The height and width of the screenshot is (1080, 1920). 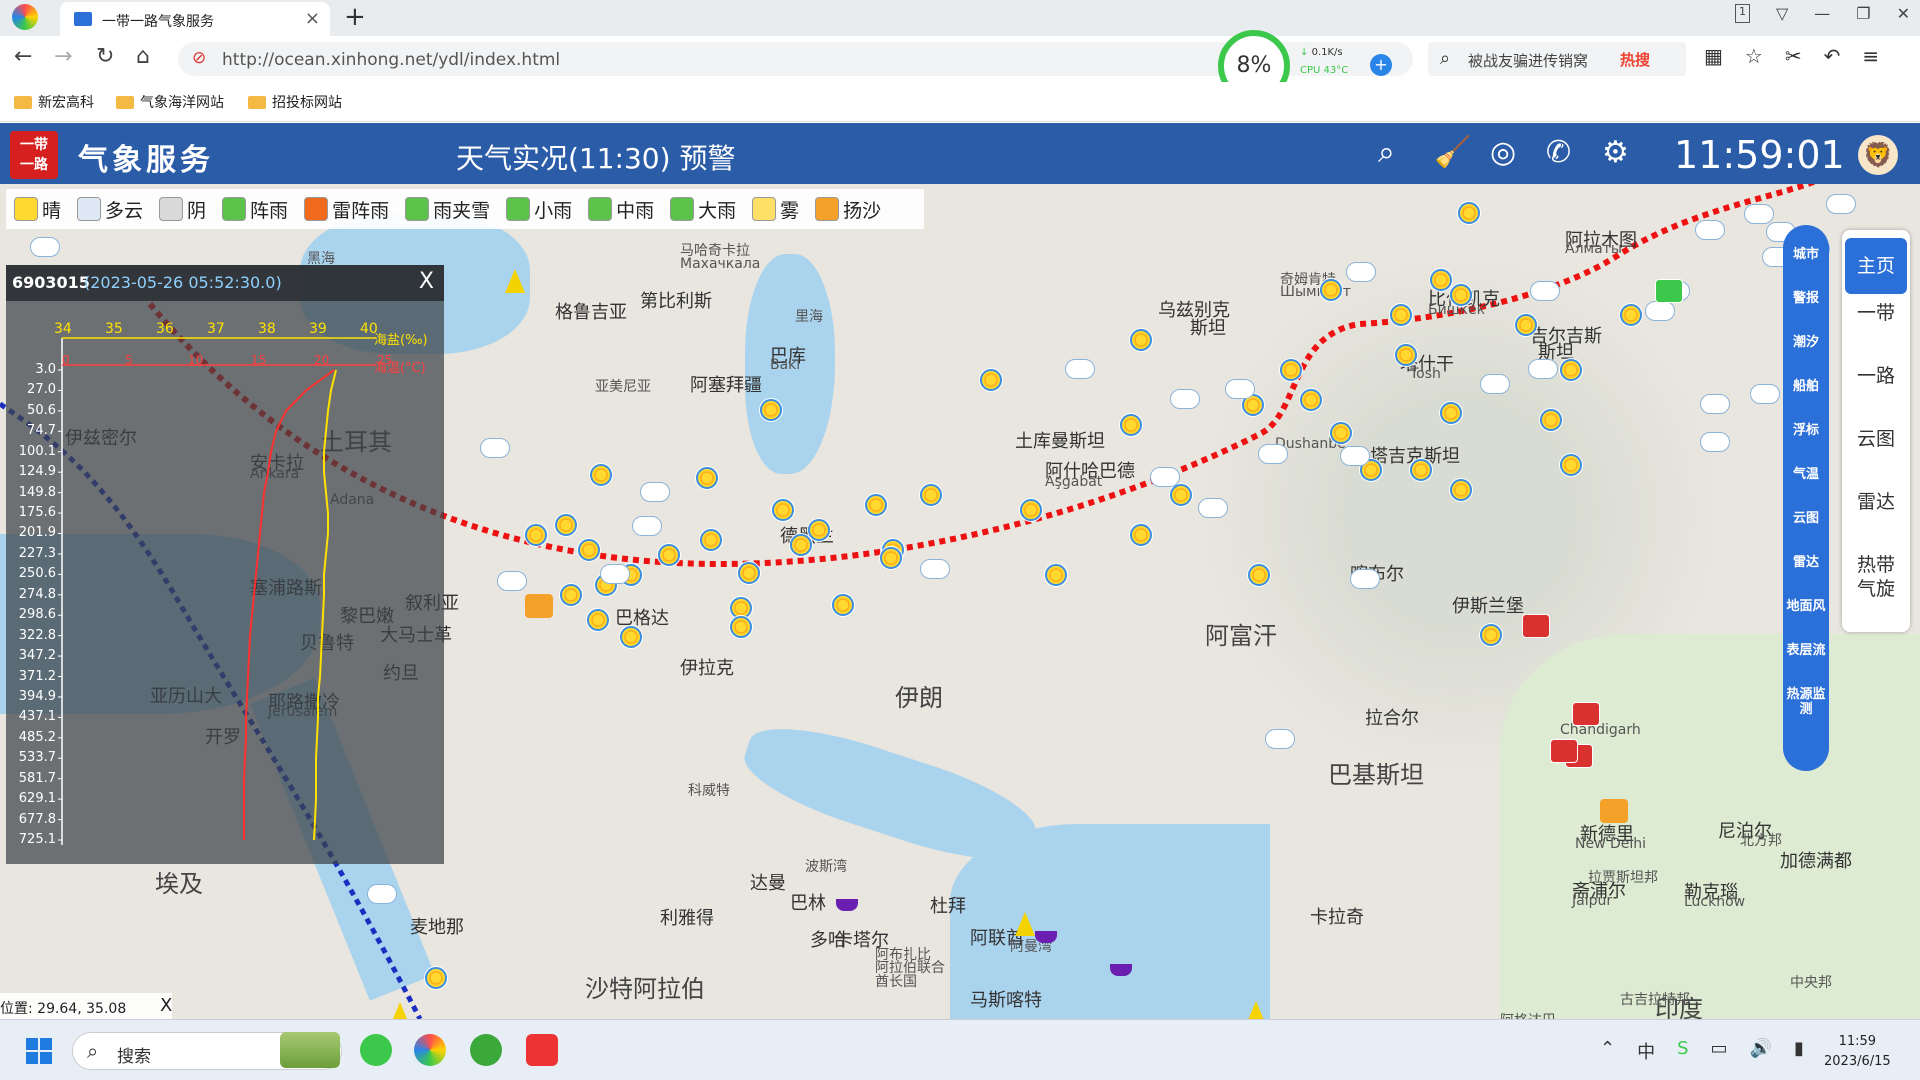 I want to click on right-nav-item-1: 一带, so click(x=1876, y=313).